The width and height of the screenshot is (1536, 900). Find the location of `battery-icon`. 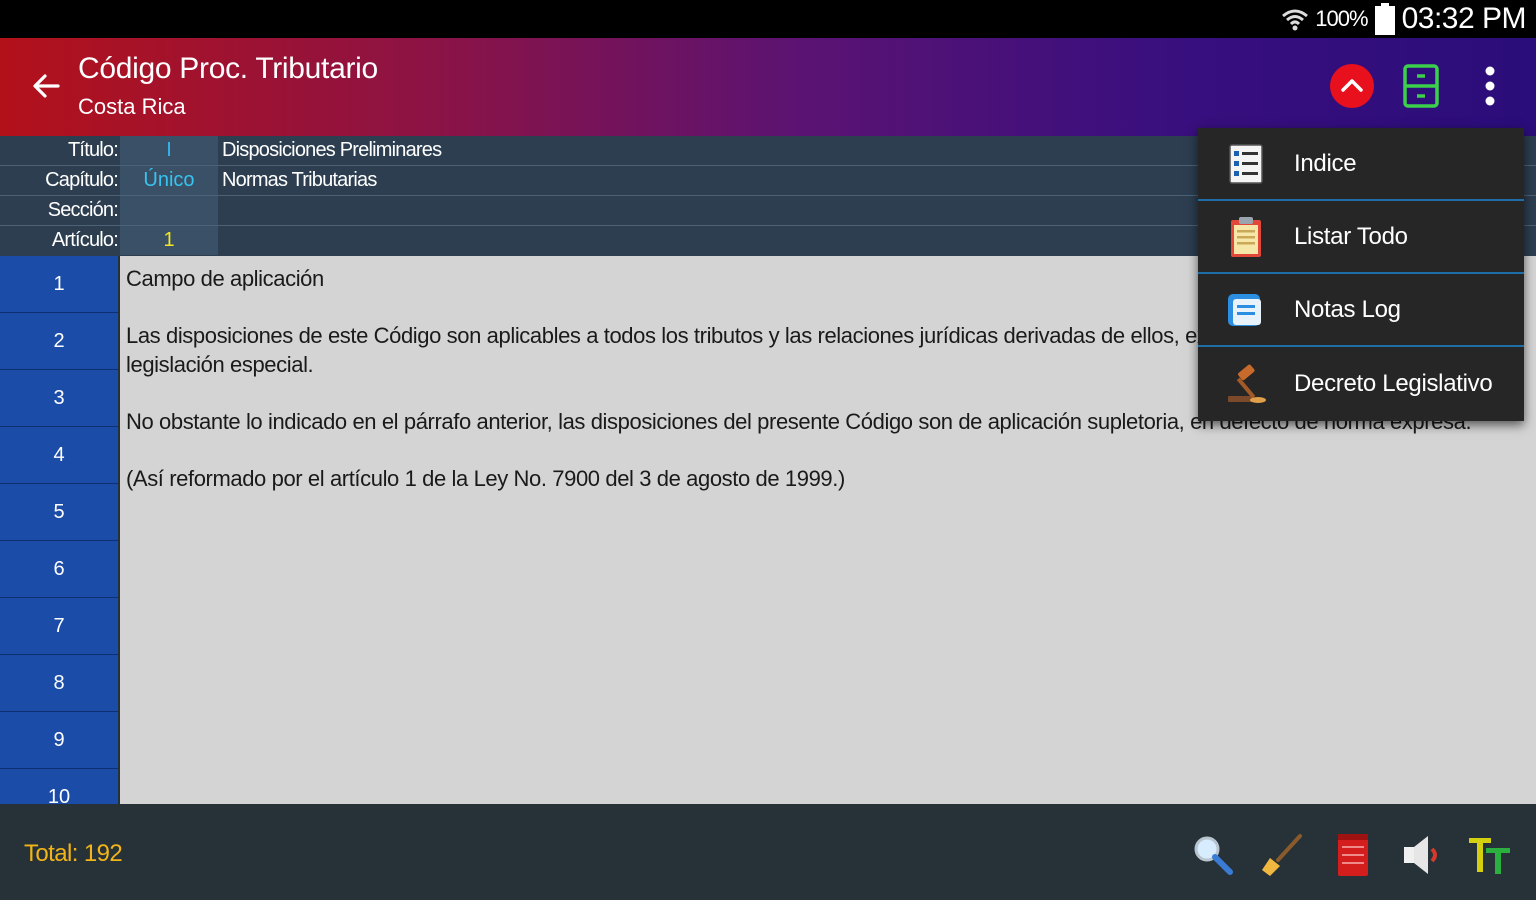

battery-icon is located at coordinates (1384, 19).